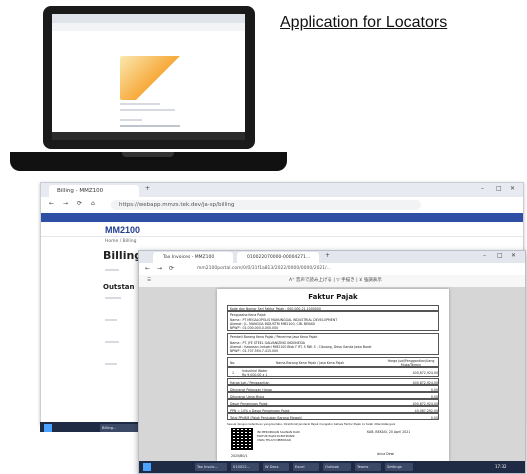 The image size is (527, 474). Describe the element at coordinates (254, 351) in the screenshot. I see `buyer-npwp: NPWP : 01.707.594.7-415.000` at that location.